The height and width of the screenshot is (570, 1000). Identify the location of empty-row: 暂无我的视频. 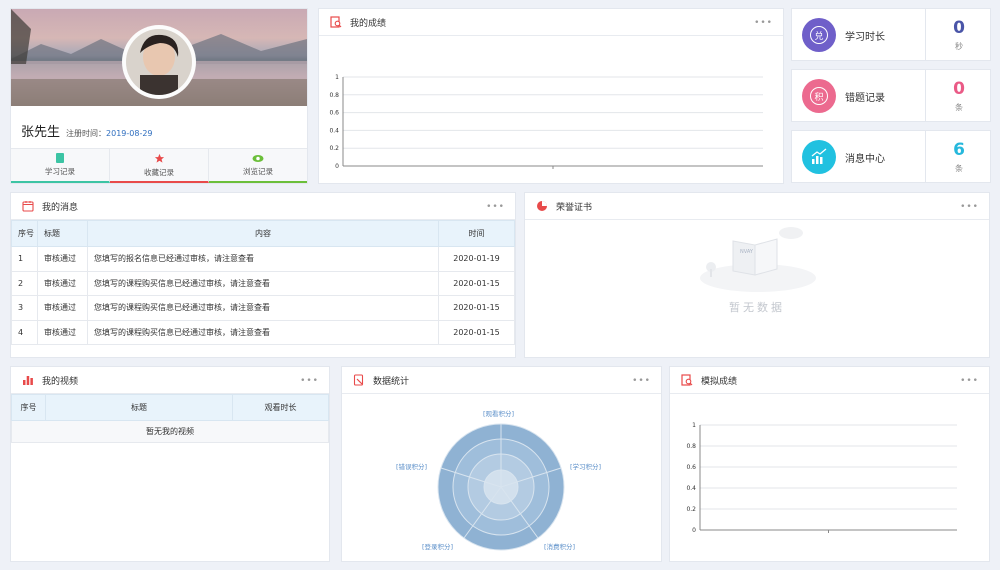
(170, 431).